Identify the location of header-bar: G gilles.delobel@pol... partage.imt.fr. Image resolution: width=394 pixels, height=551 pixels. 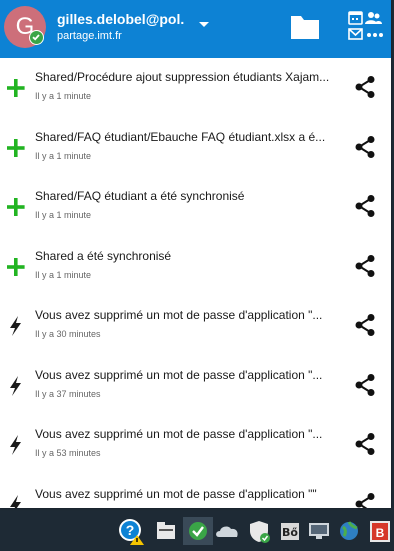
(195, 29).